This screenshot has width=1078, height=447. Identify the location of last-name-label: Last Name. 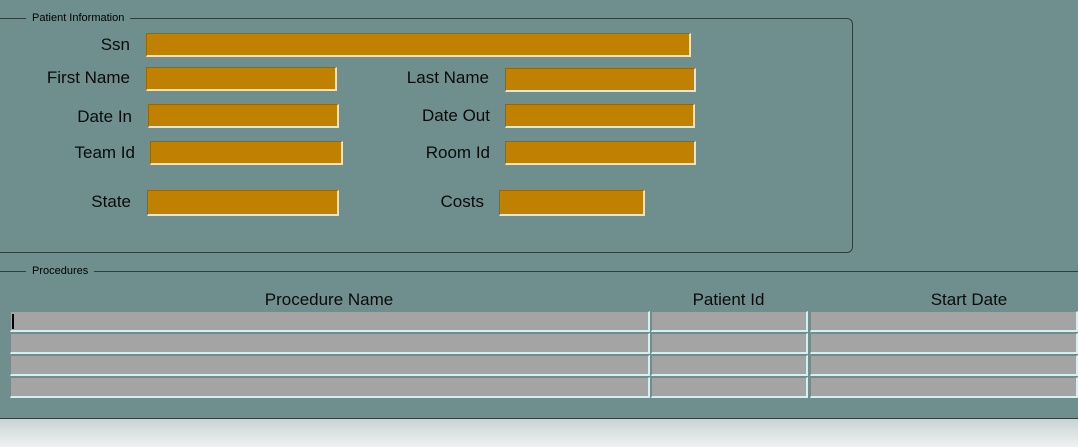
(447, 77).